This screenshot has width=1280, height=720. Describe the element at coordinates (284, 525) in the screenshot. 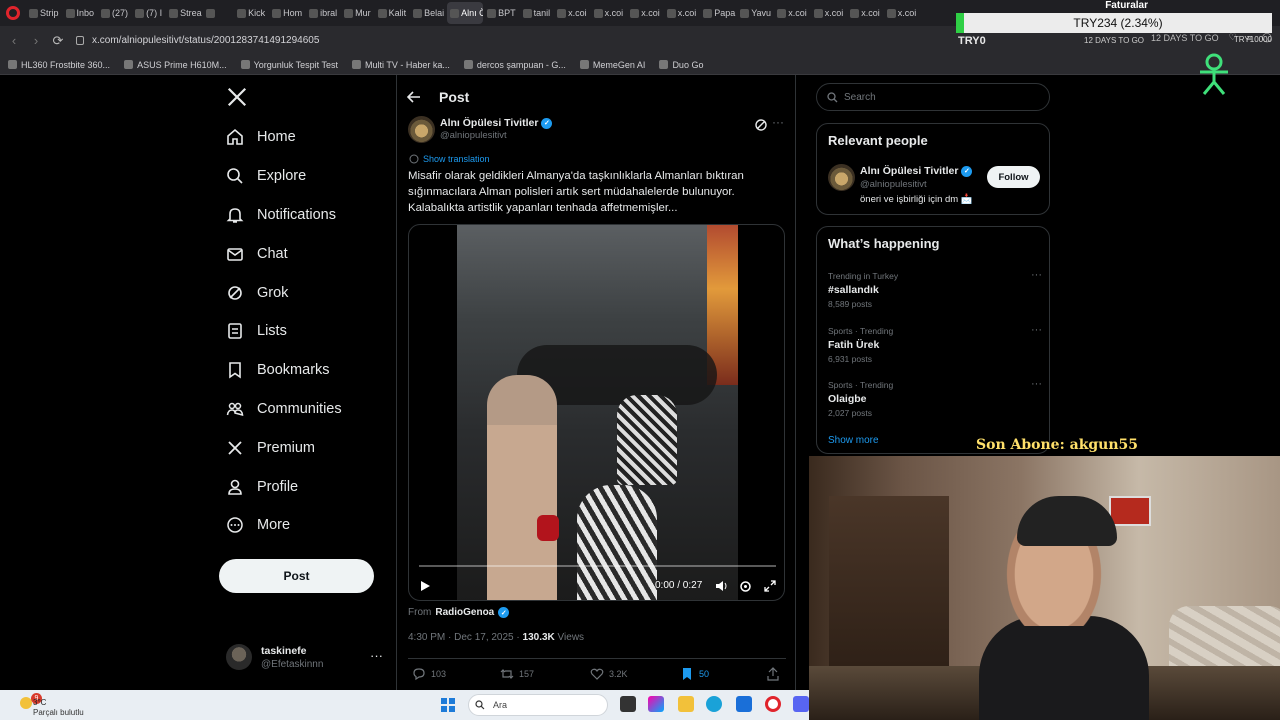

I see `sidebar-item-more: More` at that location.